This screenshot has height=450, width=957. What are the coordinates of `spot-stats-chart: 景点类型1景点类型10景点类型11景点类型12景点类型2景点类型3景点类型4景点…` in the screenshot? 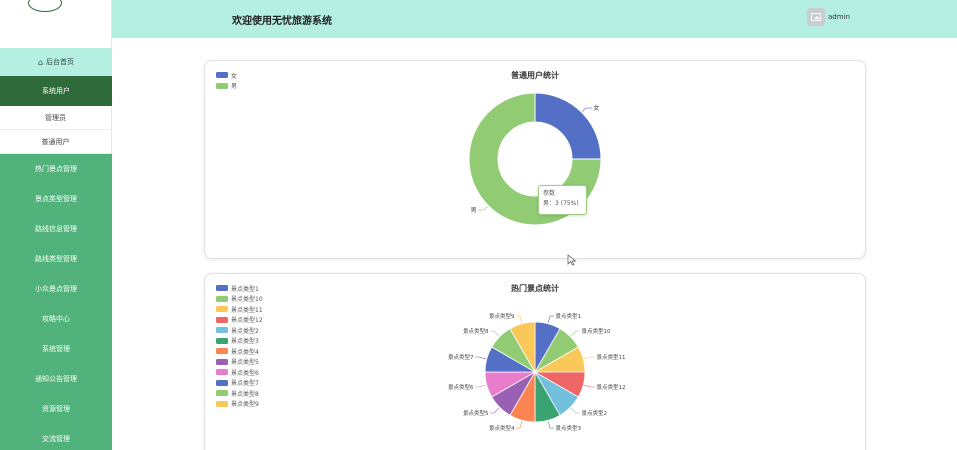 It's located at (537, 372).